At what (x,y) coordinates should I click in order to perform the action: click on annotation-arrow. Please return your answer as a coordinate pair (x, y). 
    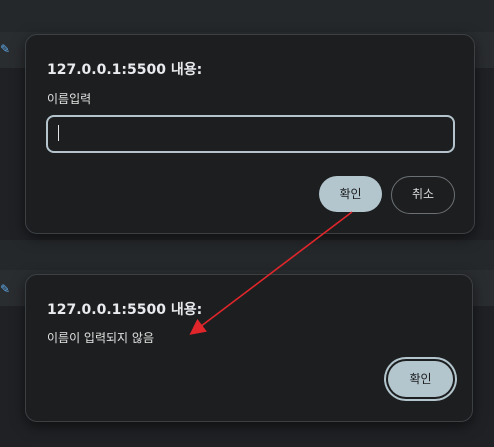
    Looking at the image, I should click on (271, 273).